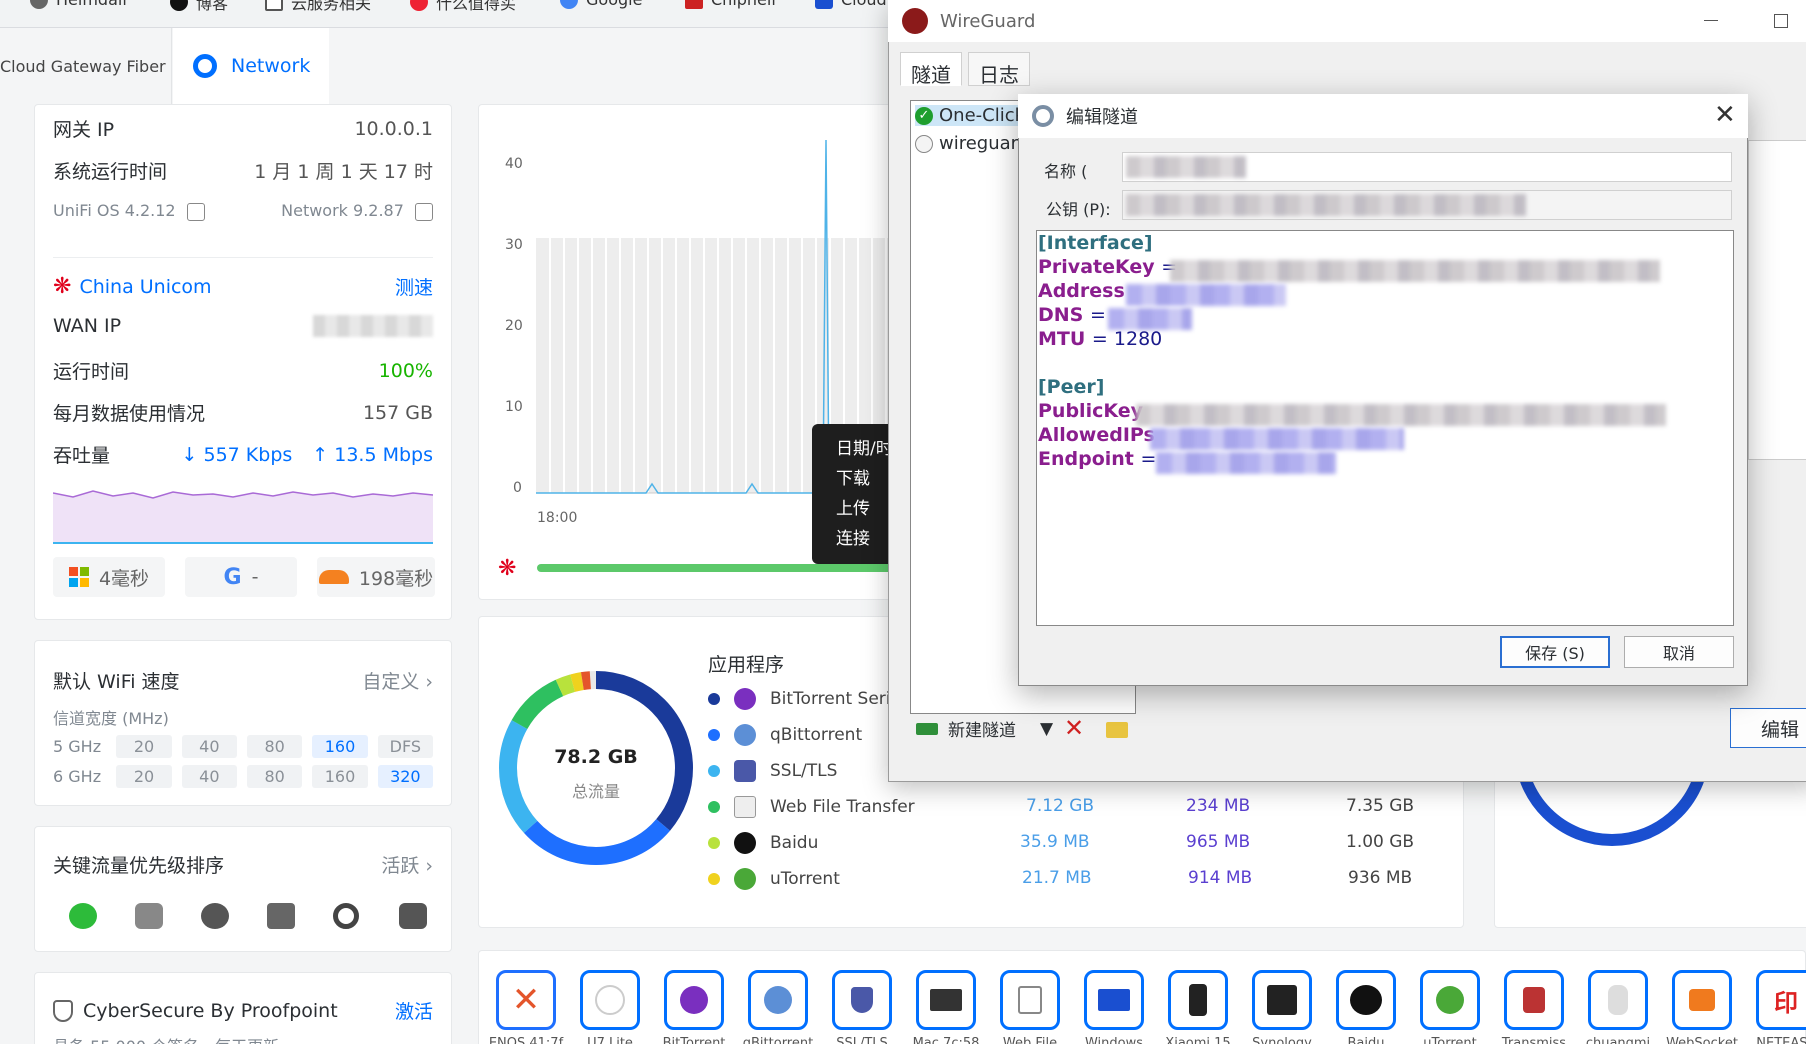 This screenshot has width=1806, height=1044. What do you see at coordinates (1366, 1000) in the screenshot?
I see `baidu-client` at bounding box center [1366, 1000].